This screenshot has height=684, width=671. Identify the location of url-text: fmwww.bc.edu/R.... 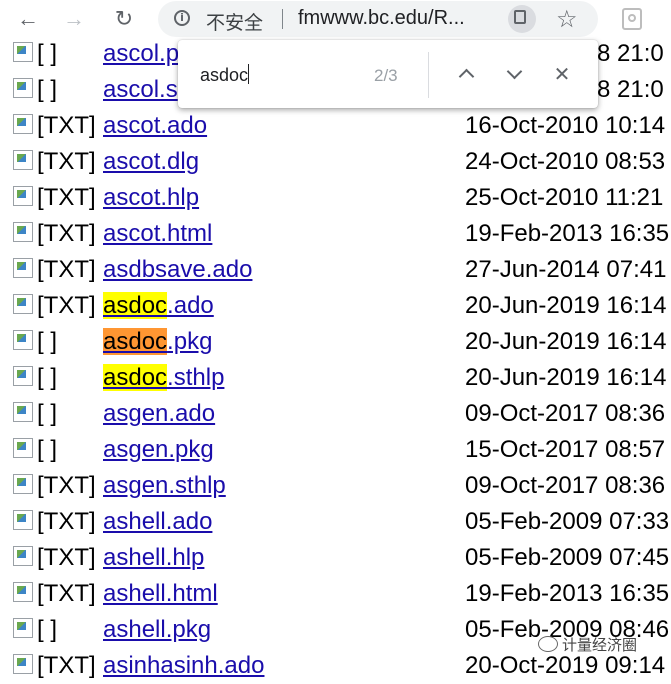
(393, 18).